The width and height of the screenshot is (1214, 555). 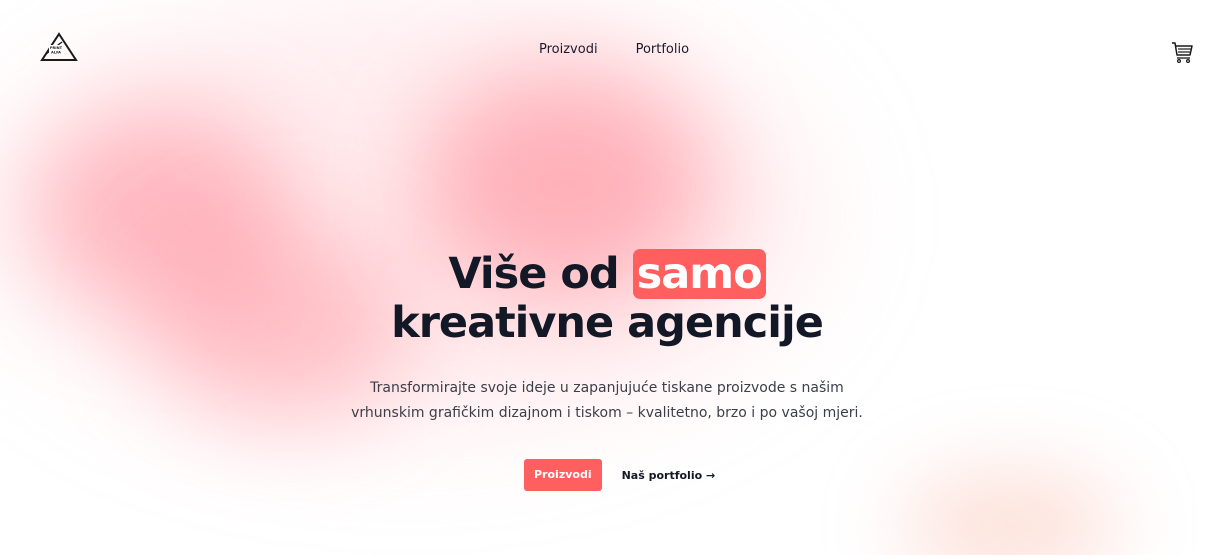 What do you see at coordinates (699, 274) in the screenshot?
I see `headline-highlight: samo` at bounding box center [699, 274].